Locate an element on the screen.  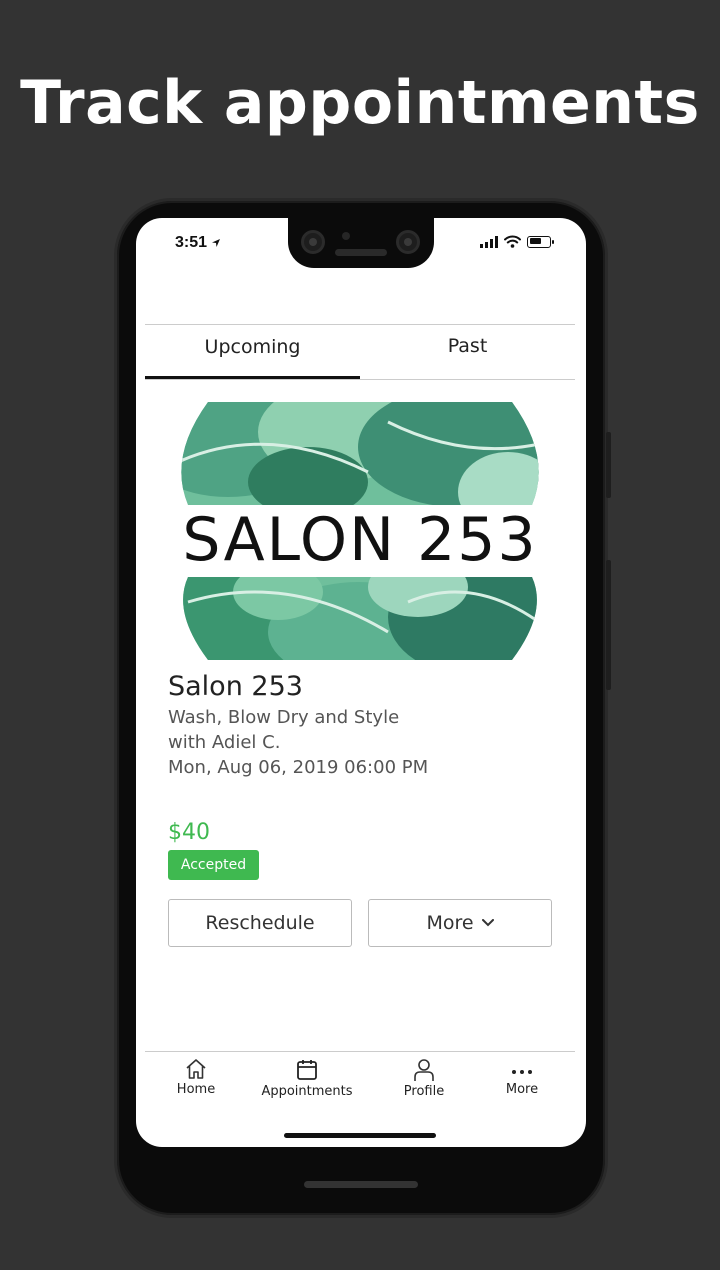
more-button: More is located at coordinates (460, 923).